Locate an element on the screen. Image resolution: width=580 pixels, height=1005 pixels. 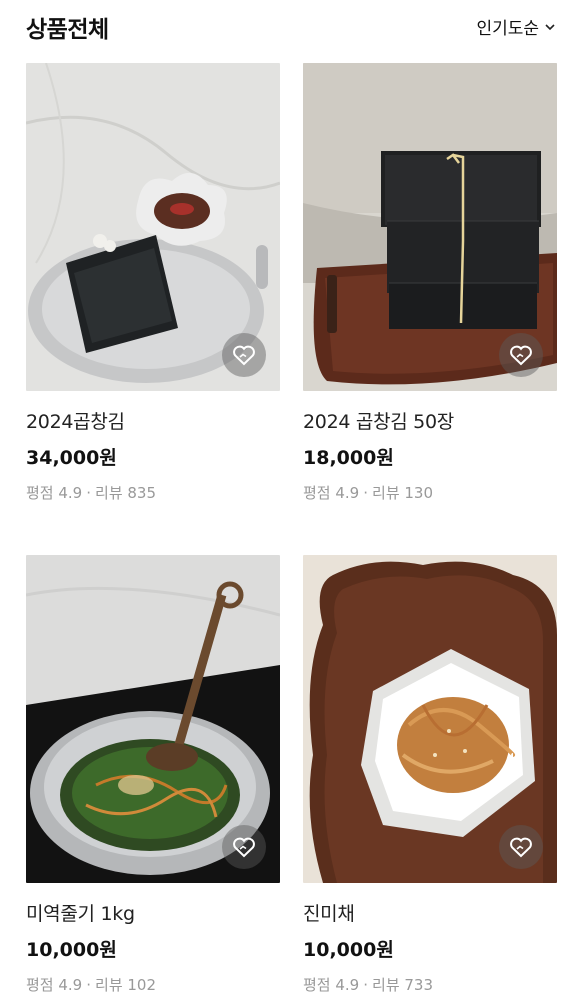
product-meta: 평점 4.9 · 리뷰 102 is located at coordinates (153, 984).